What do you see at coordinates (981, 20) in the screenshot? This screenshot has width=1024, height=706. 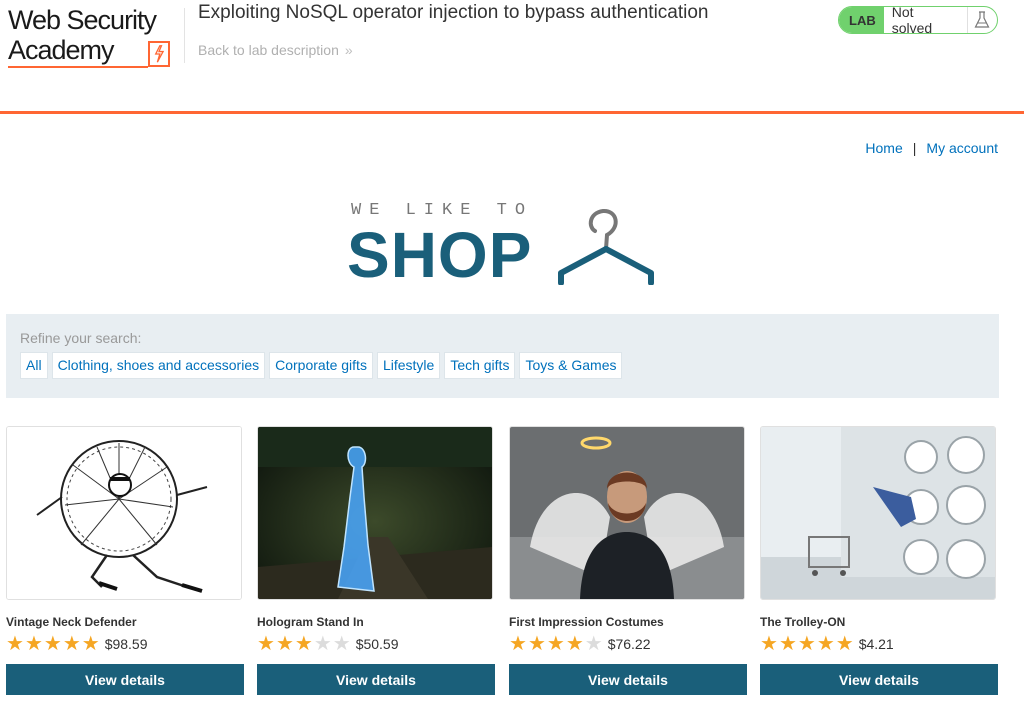 I see `flask-icon` at bounding box center [981, 20].